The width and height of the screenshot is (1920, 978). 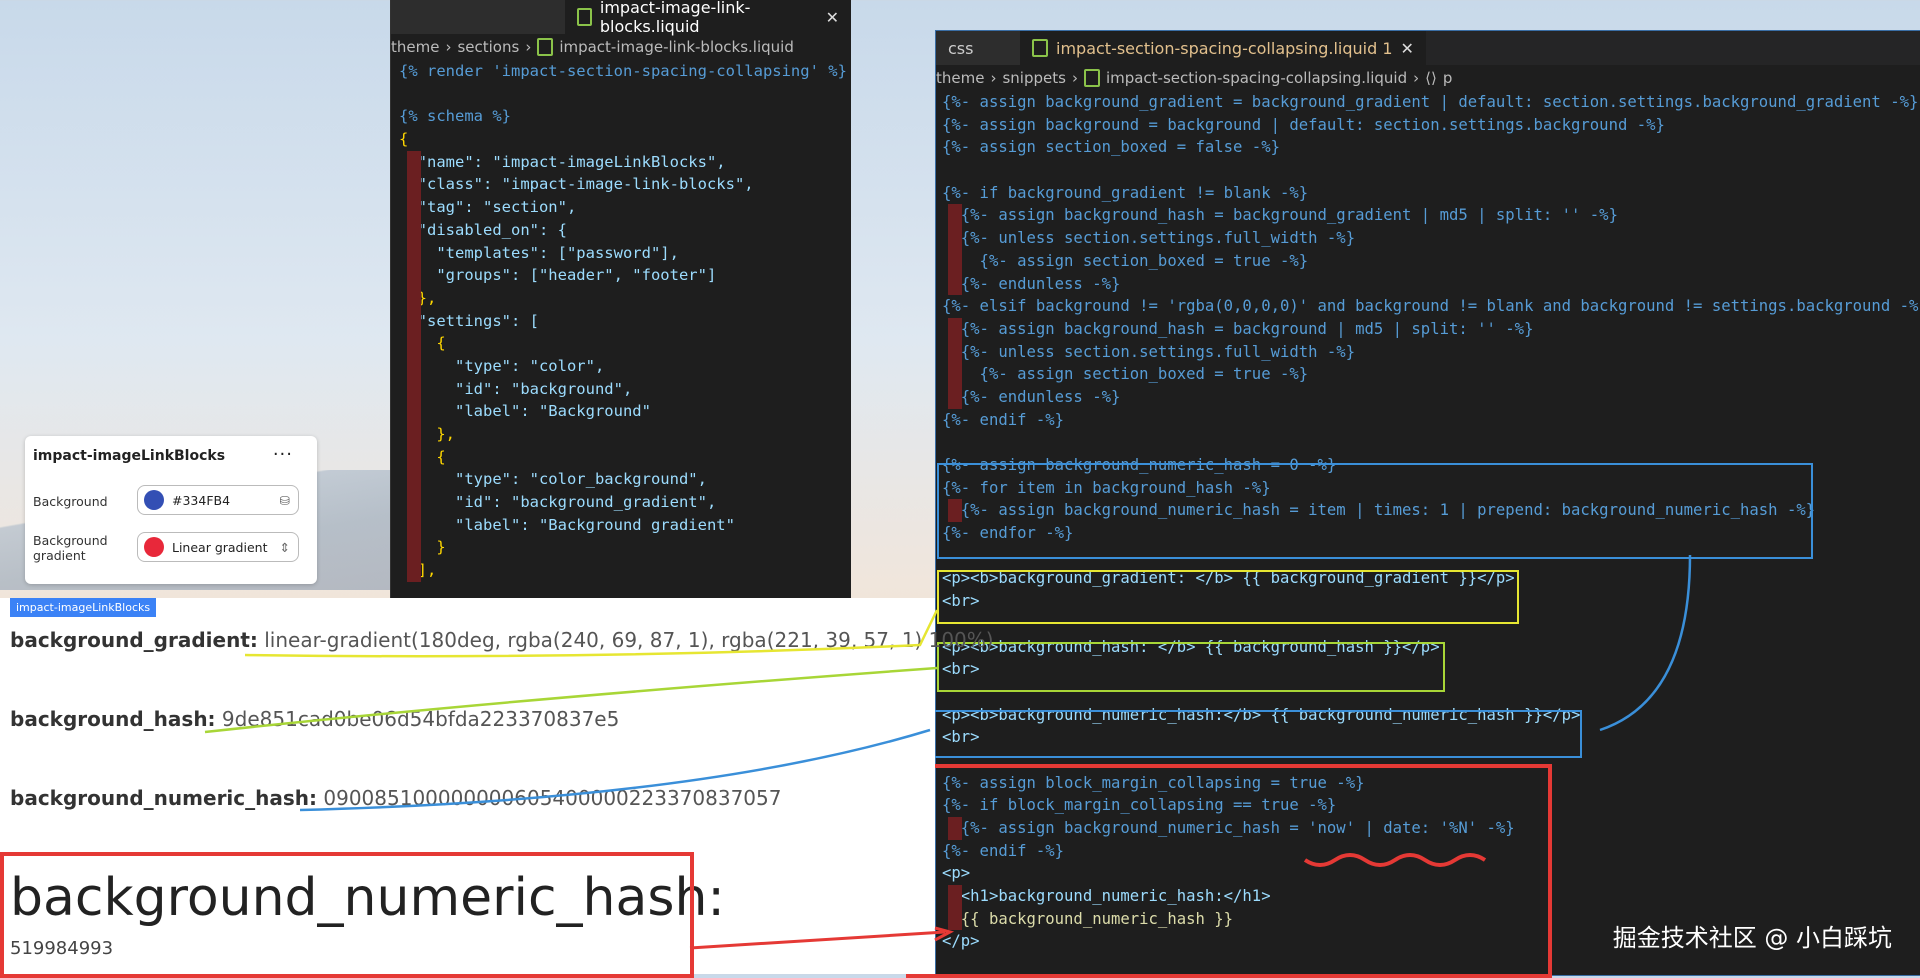 What do you see at coordinates (83, 607) in the screenshot?
I see `section-tag: impact-imageLinkBlocks` at bounding box center [83, 607].